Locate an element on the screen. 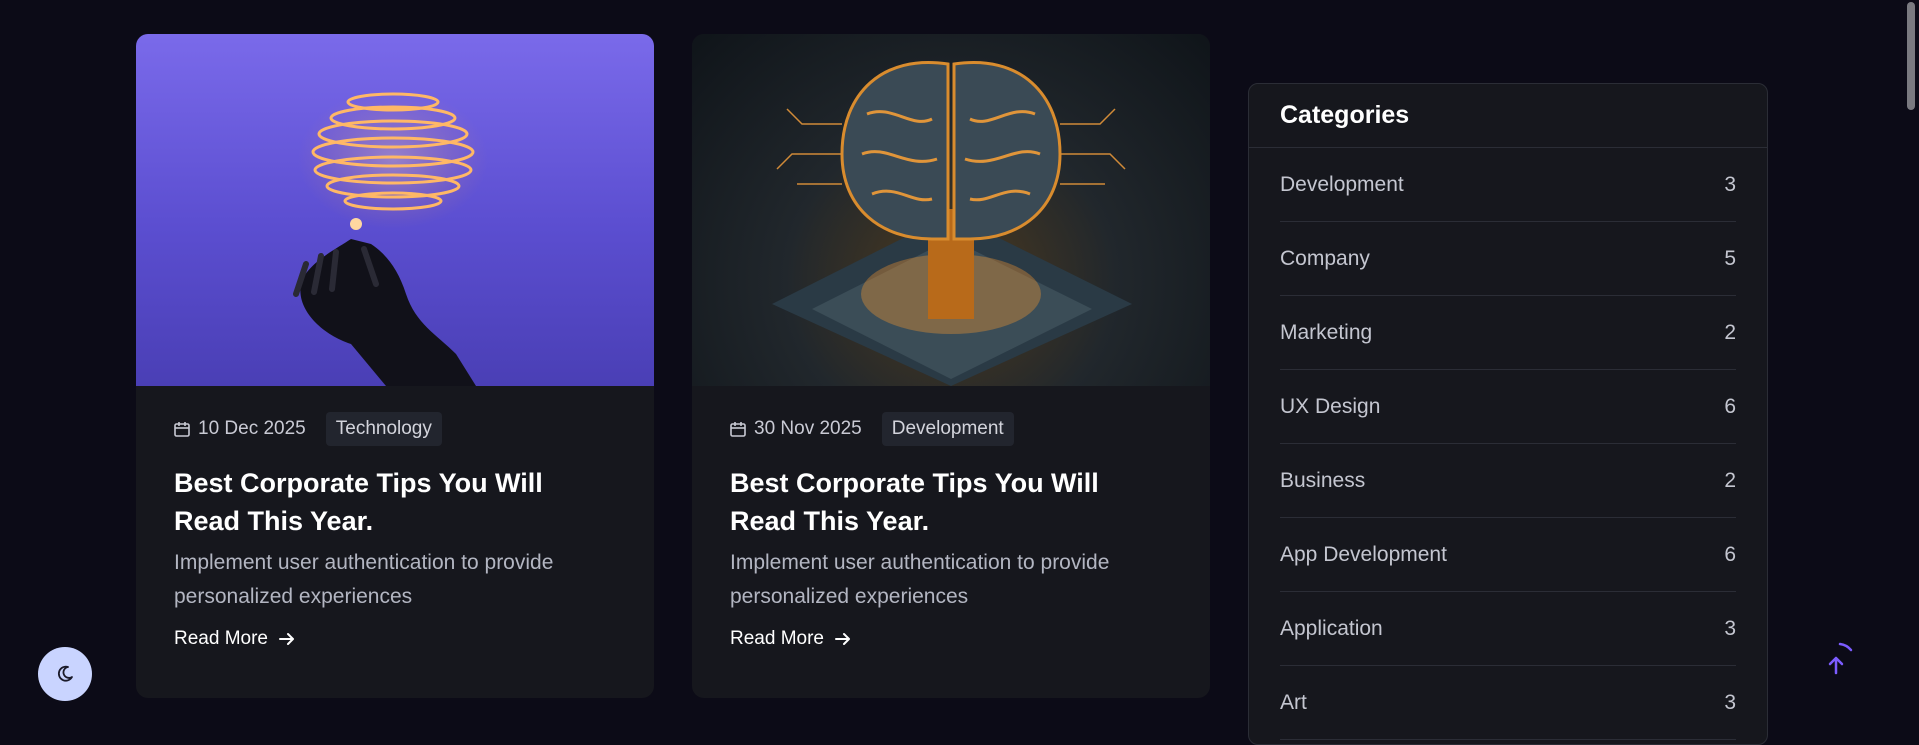 The width and height of the screenshot is (1919, 745). post-image-circuit-brain is located at coordinates (951, 210).